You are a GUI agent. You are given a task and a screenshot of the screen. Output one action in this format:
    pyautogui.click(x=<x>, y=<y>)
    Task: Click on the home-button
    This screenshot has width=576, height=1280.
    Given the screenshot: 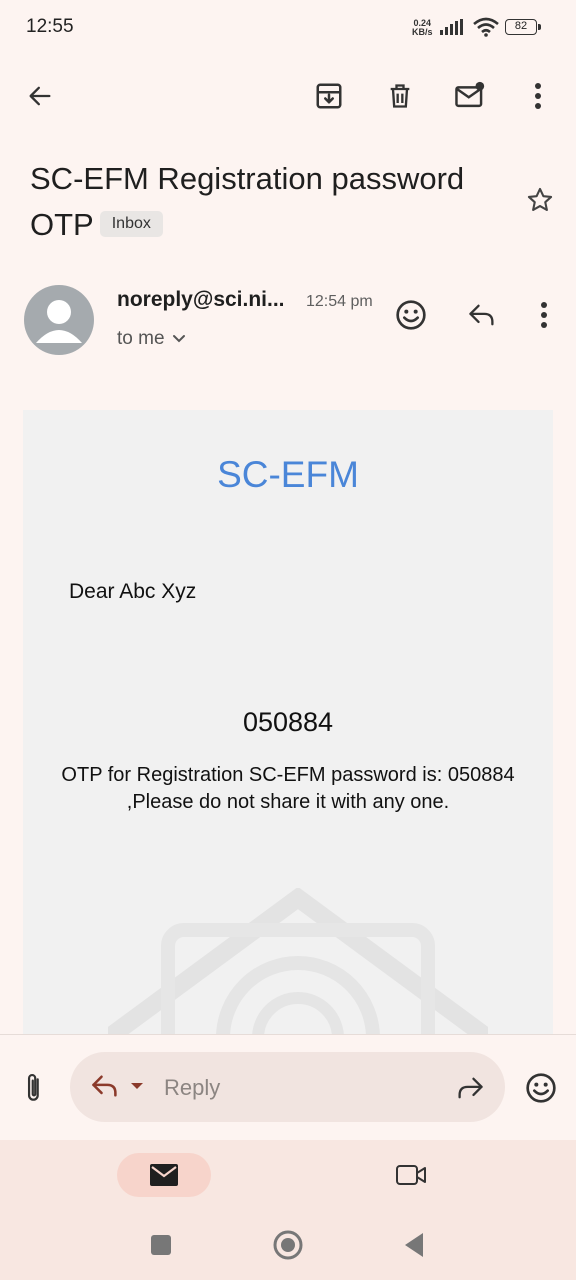 What is the action you would take?
    pyautogui.click(x=288, y=1245)
    